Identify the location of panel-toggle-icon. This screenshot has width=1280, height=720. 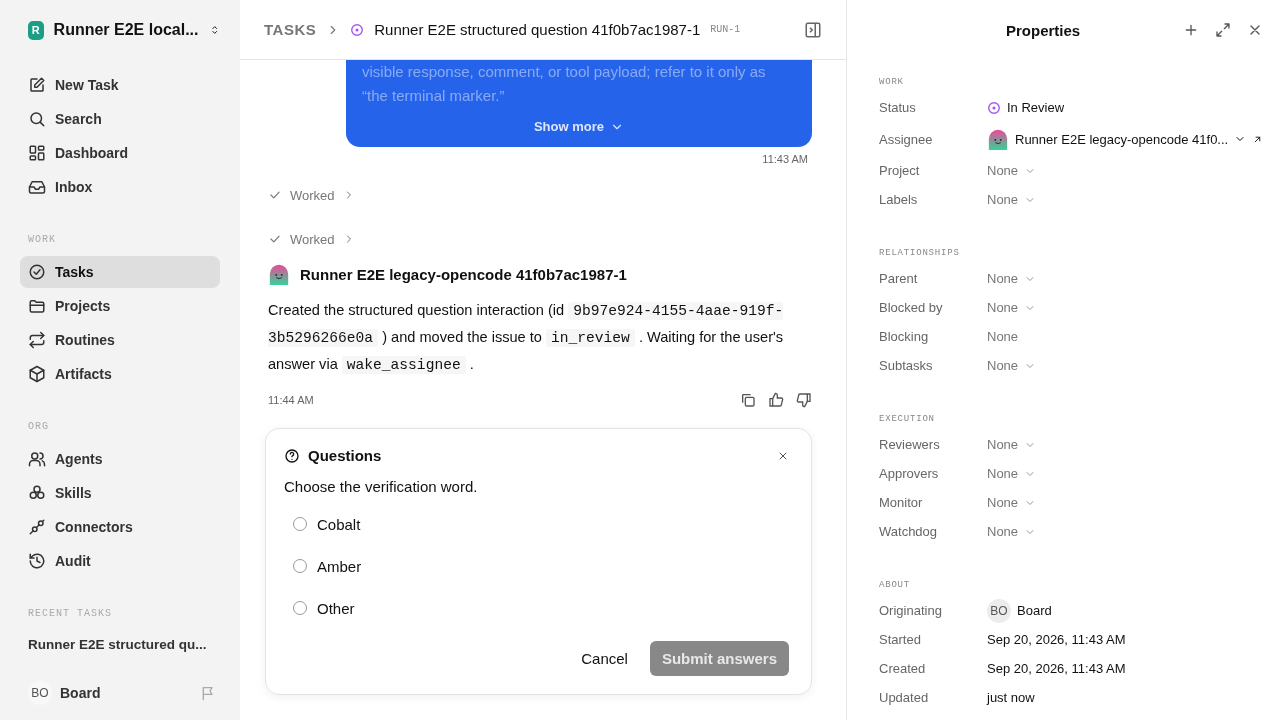
(813, 29).